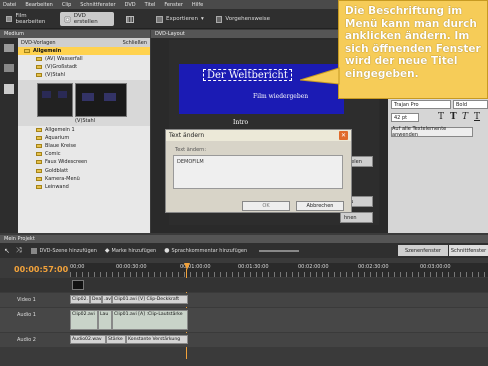 Image resolution: width=488 pixels, height=366 pixels. I want to click on scene-icon, so click(34, 250).